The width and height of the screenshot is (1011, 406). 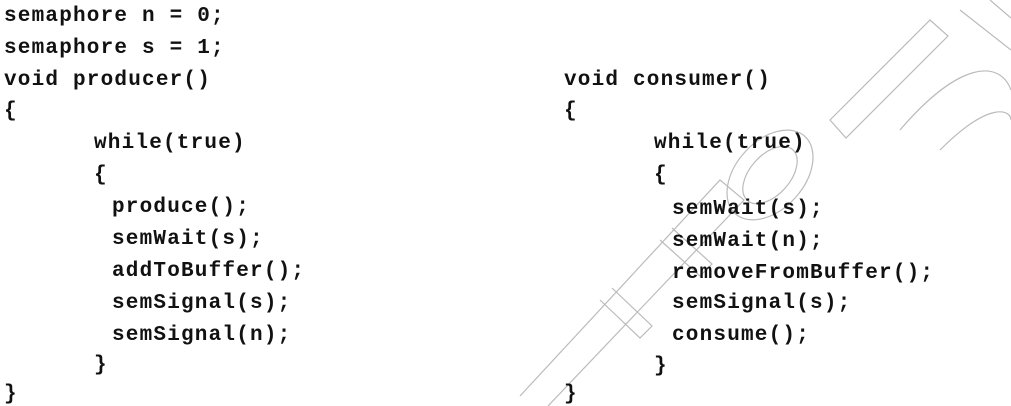 I want to click on producer-loop: while(true), so click(x=170, y=143).